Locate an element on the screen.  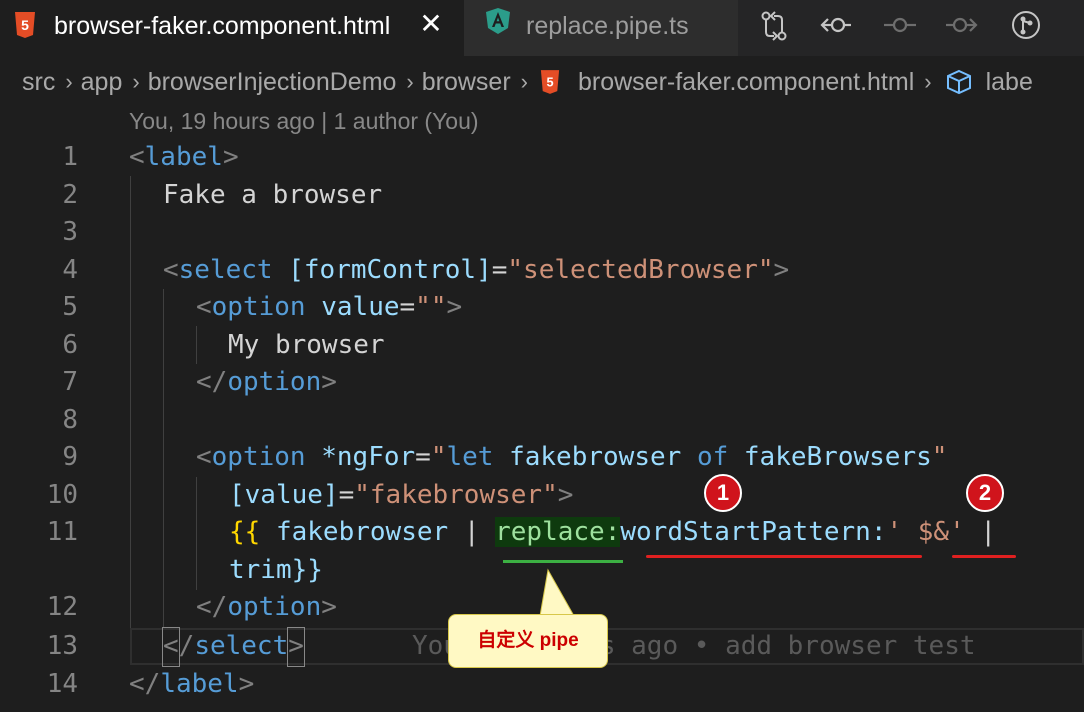
line-number: 13 is located at coordinates (62, 646).